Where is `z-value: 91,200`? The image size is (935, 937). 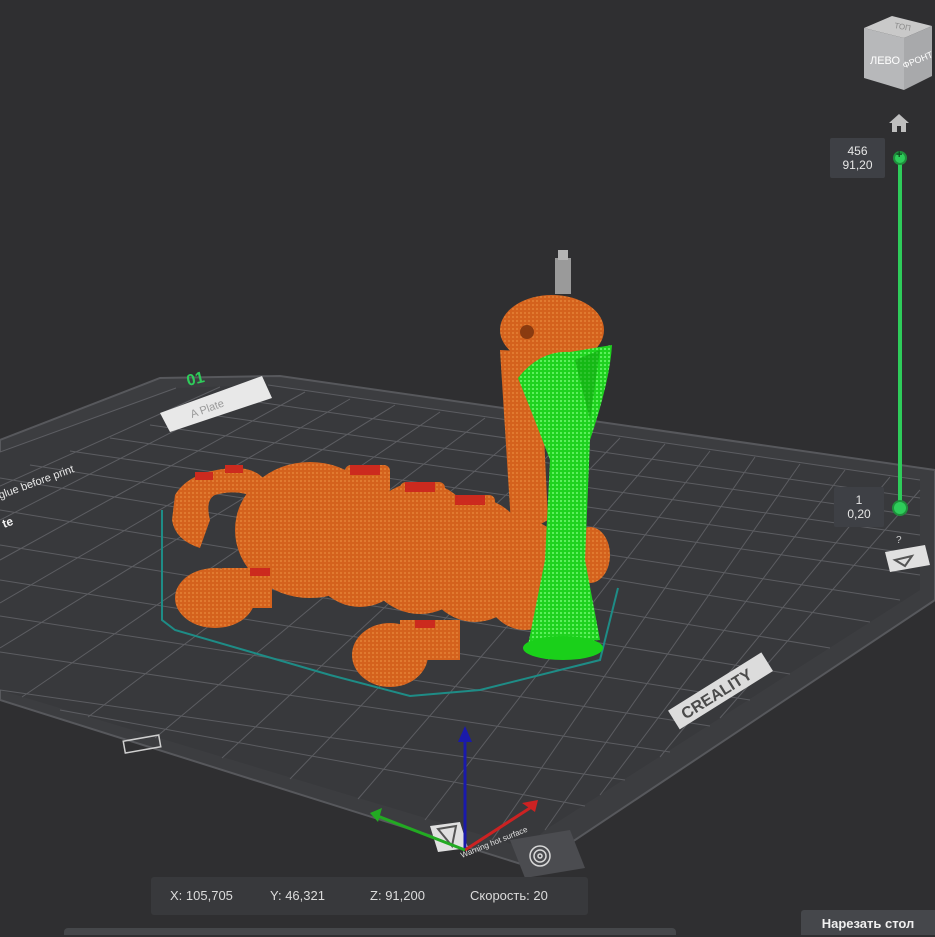
z-value: 91,200 is located at coordinates (405, 895).